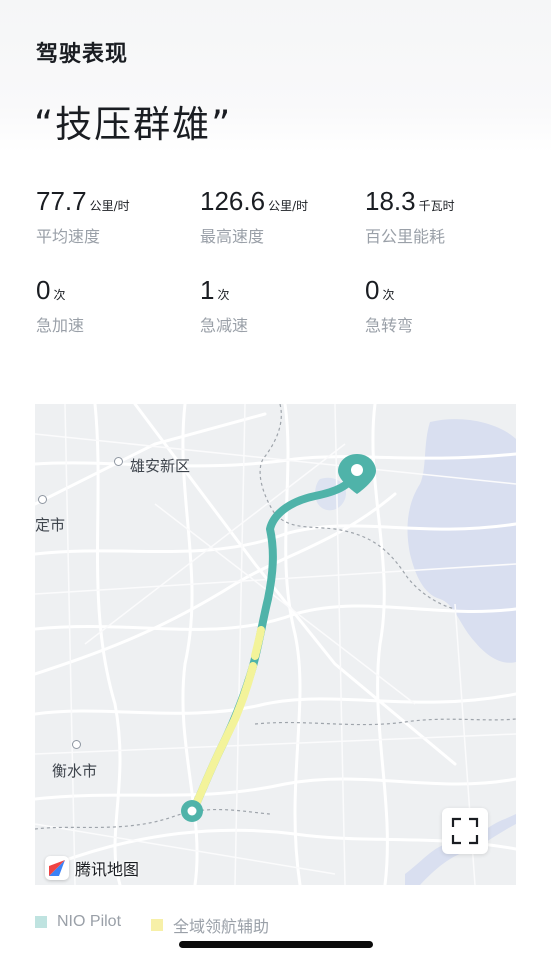 The height and width of the screenshot is (960, 551). I want to click on stat-label: 百公里能耗, so click(405, 236).